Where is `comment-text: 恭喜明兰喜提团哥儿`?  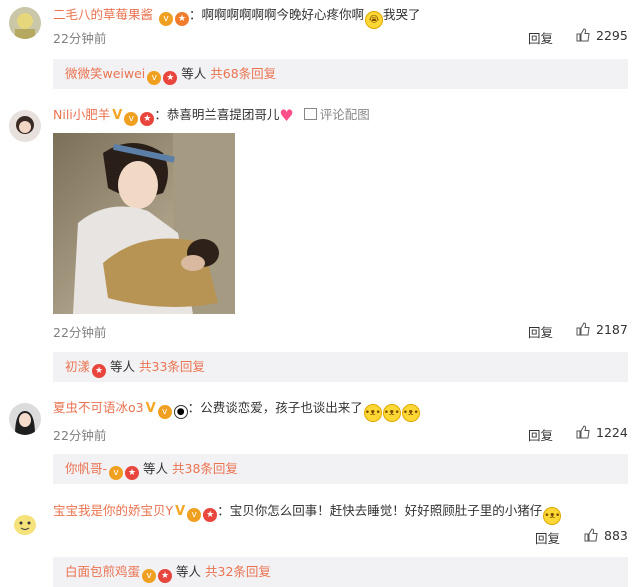 comment-text: 恭喜明兰喜提团哥儿 is located at coordinates (223, 114).